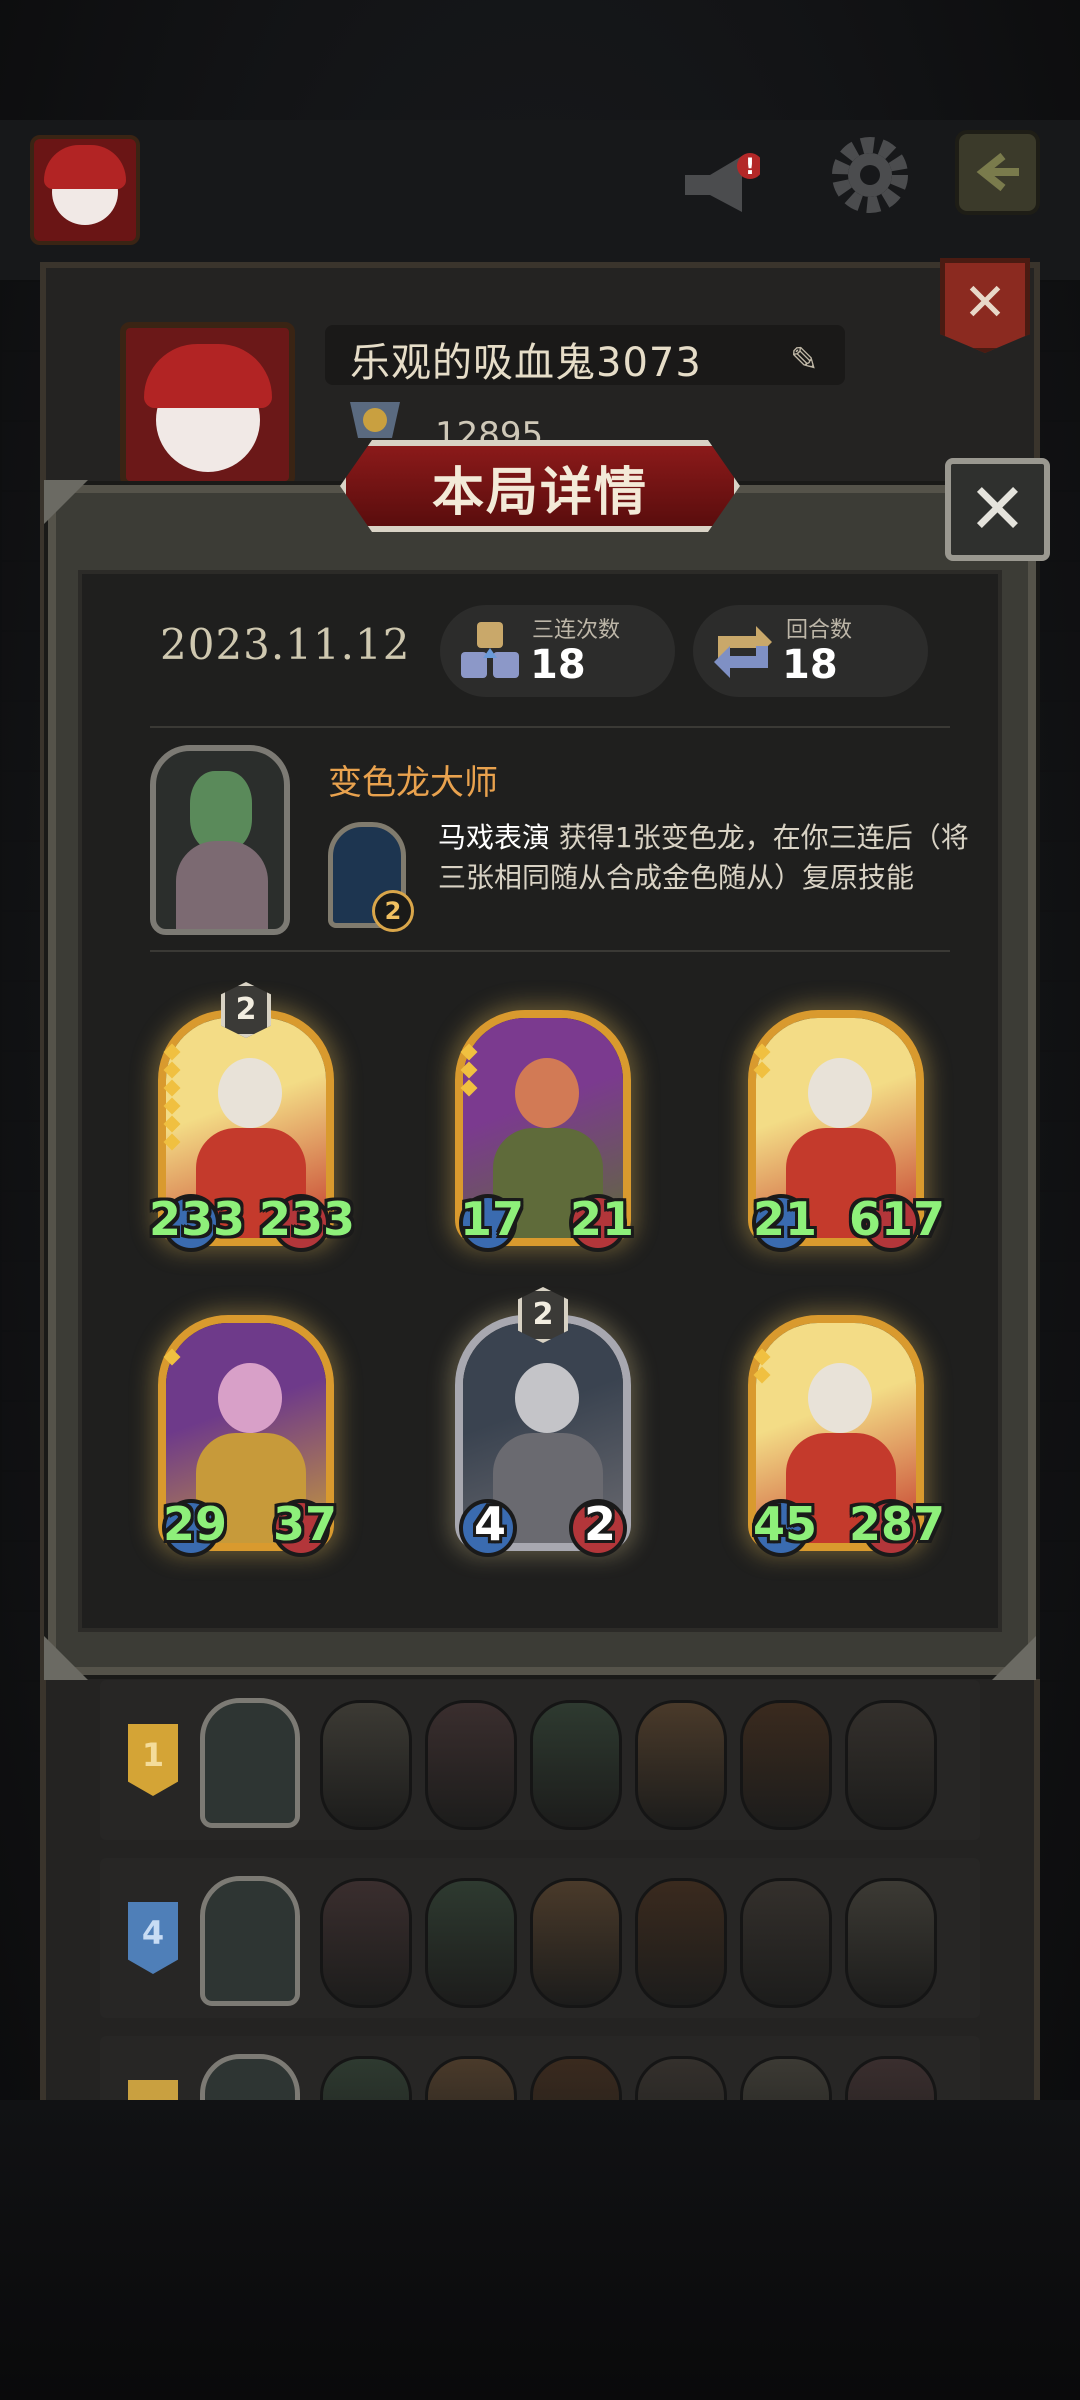 The width and height of the screenshot is (1080, 2400). Describe the element at coordinates (195, 1524) in the screenshot. I see `attack-value: 29` at that location.